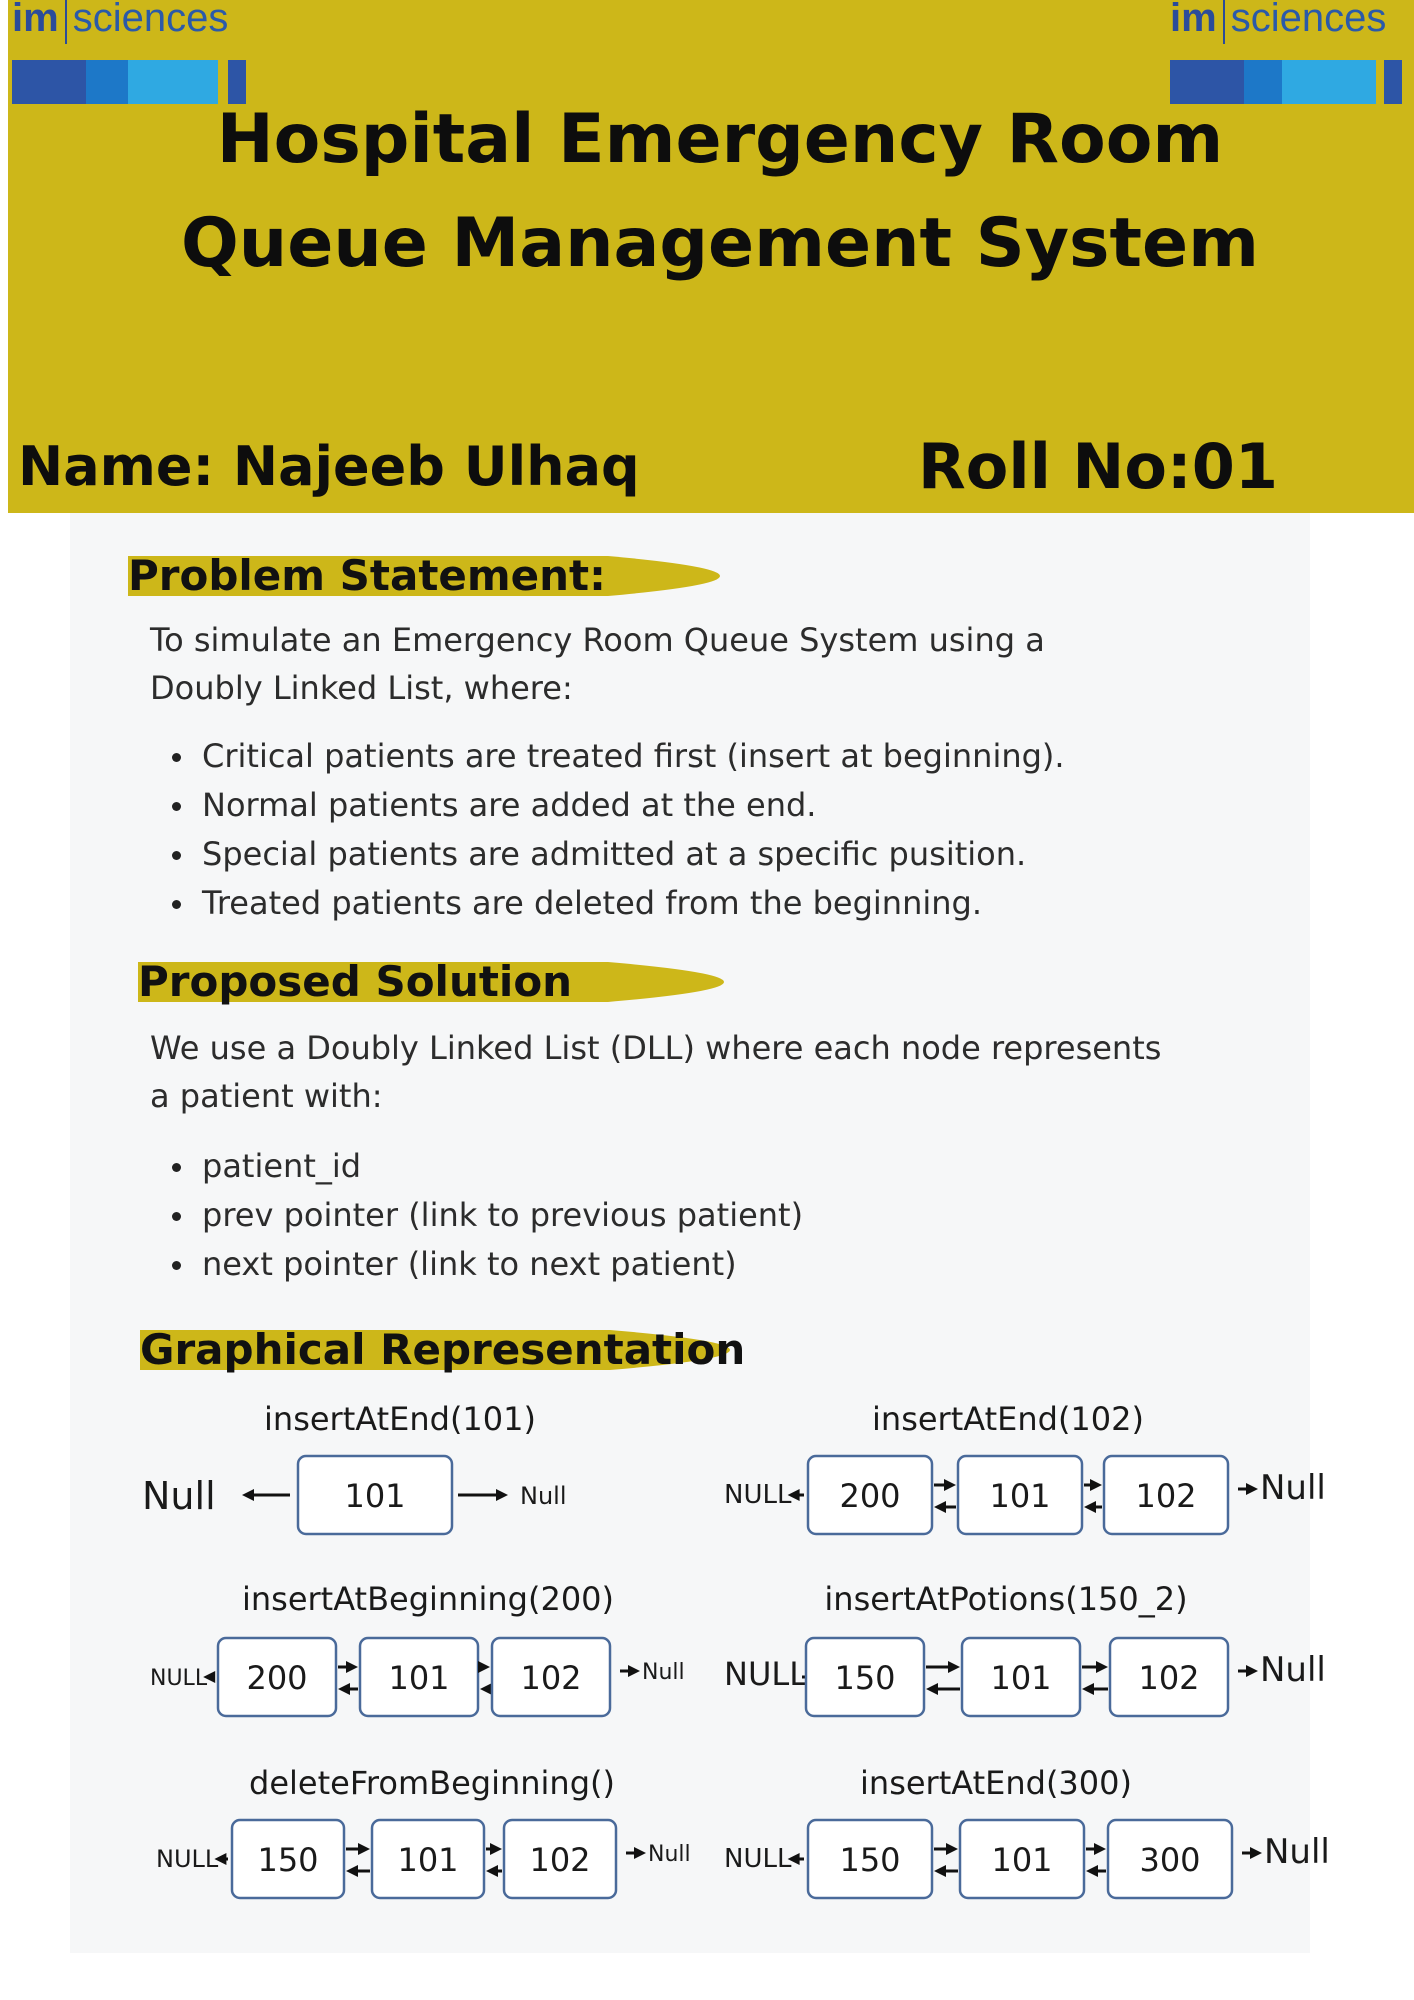 This screenshot has width=1414, height=2000. I want to click on null-label-left: Null, so click(179, 1496).